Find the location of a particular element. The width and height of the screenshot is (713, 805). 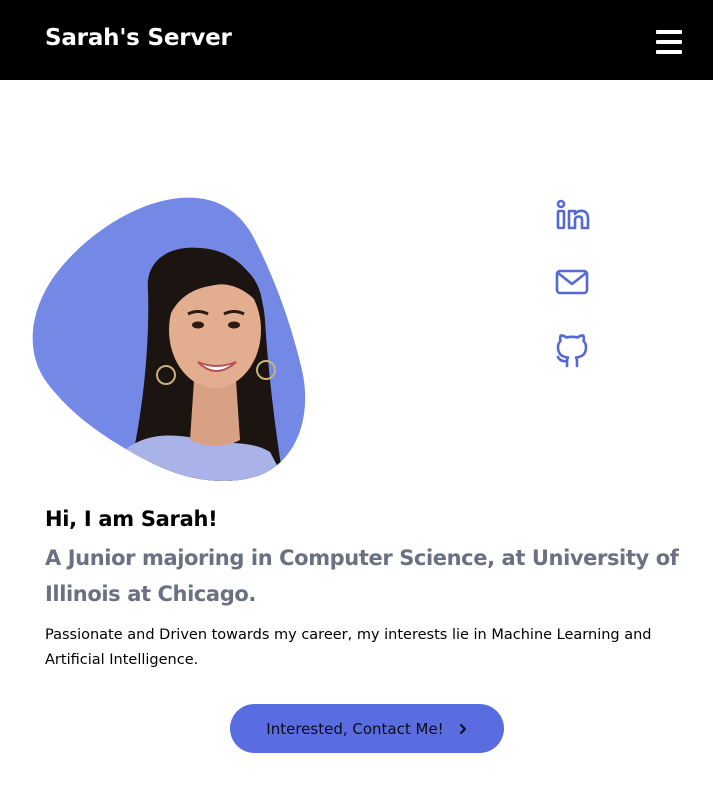

linkedin-link is located at coordinates (572, 216).